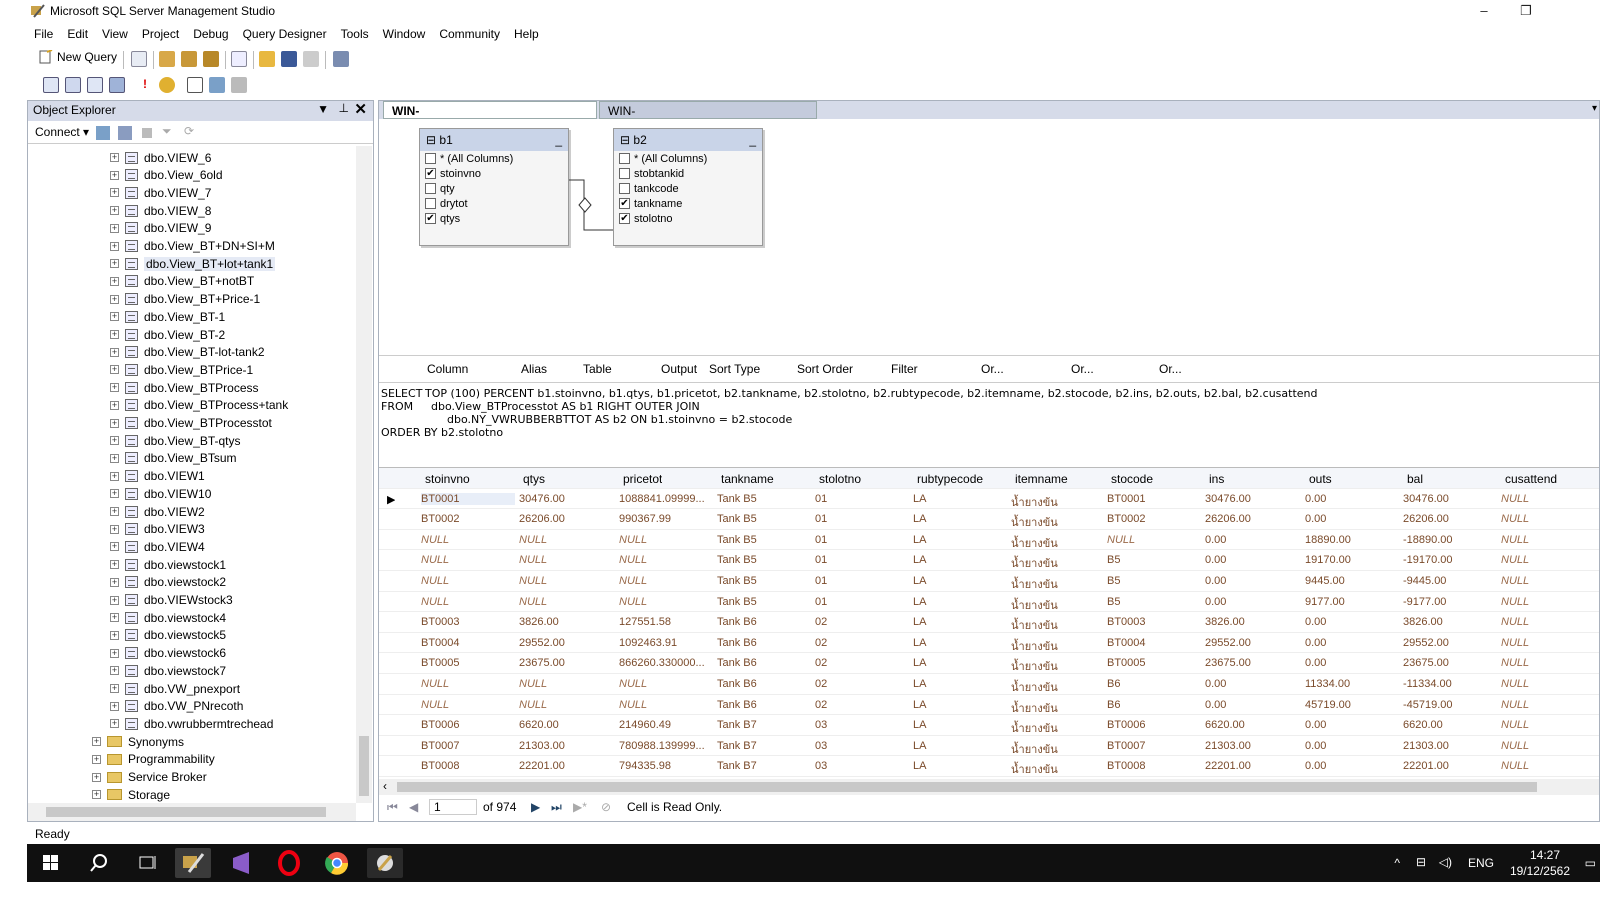 The image size is (1600, 900). Describe the element at coordinates (73, 85) in the screenshot. I see `show-criteria-pane-icon` at that location.